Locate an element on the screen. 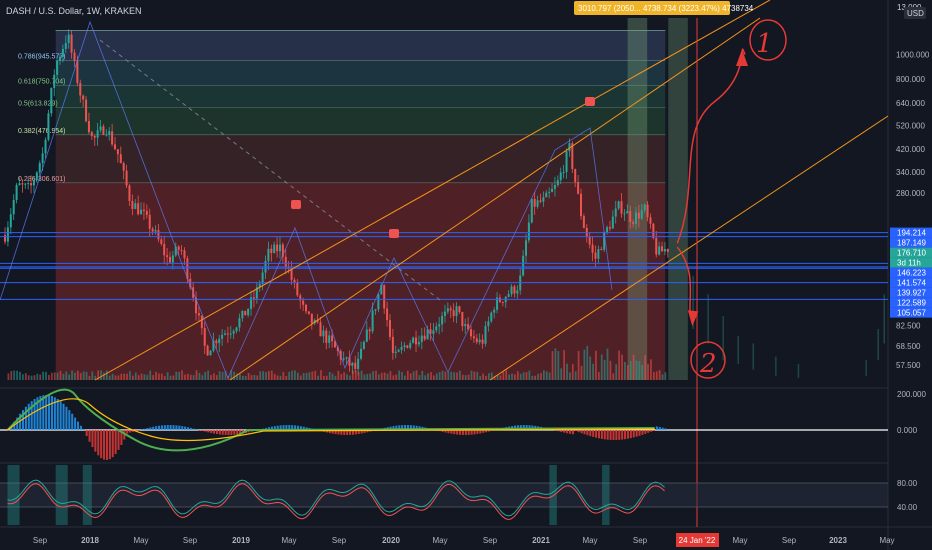  price-badge-text: 105.057 is located at coordinates (911, 313).